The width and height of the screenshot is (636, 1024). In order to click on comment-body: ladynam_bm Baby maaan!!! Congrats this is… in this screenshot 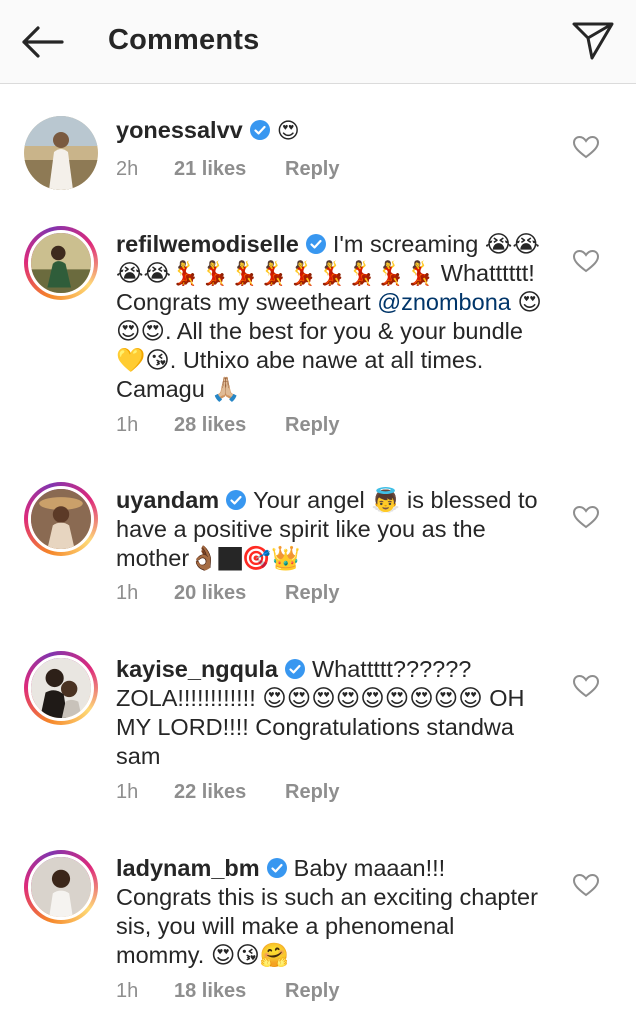, I will do `click(331, 912)`.